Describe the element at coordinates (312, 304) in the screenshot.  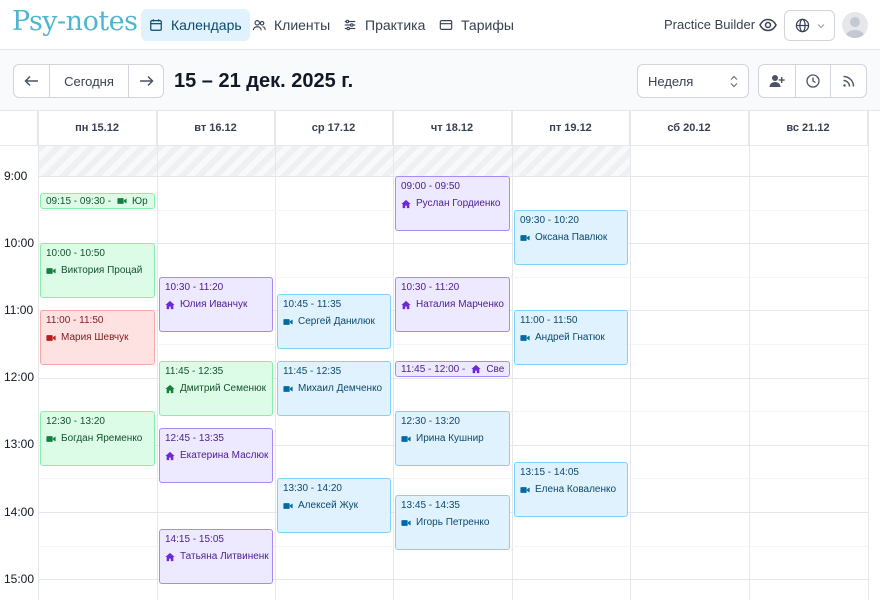
I see `event-time: 10:45 - 11:35` at that location.